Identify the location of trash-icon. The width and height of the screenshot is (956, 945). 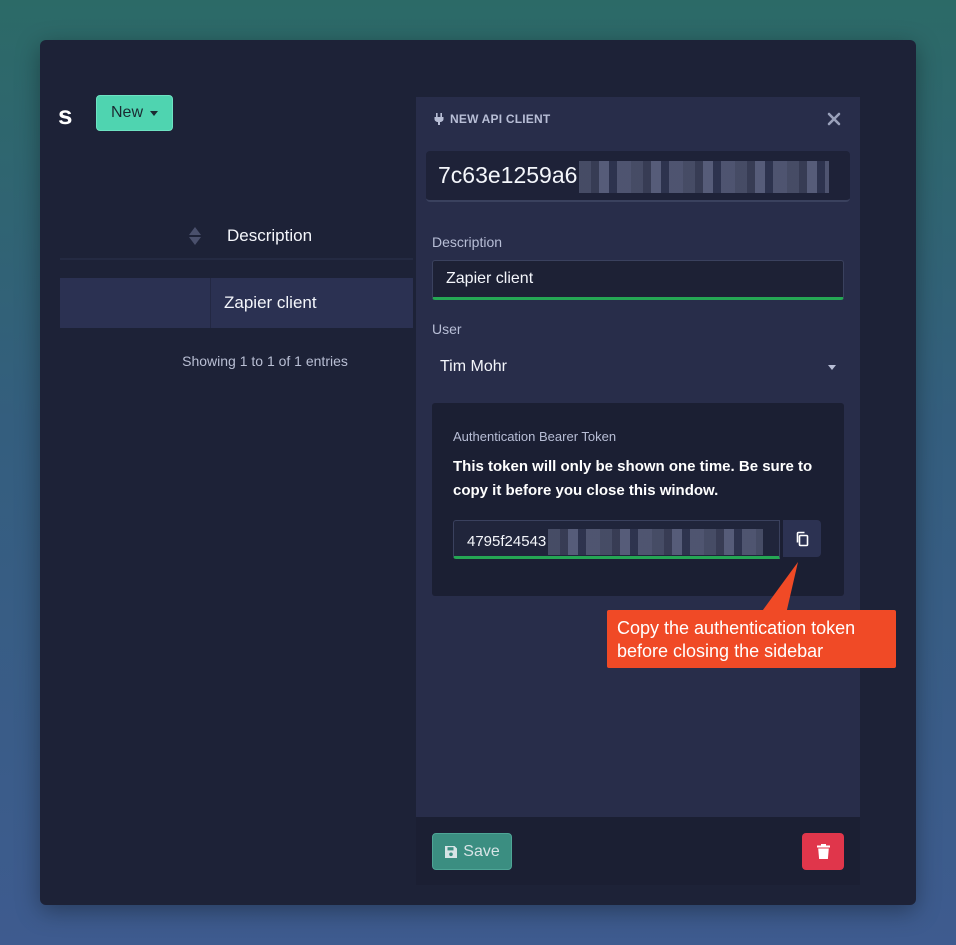
(823, 851).